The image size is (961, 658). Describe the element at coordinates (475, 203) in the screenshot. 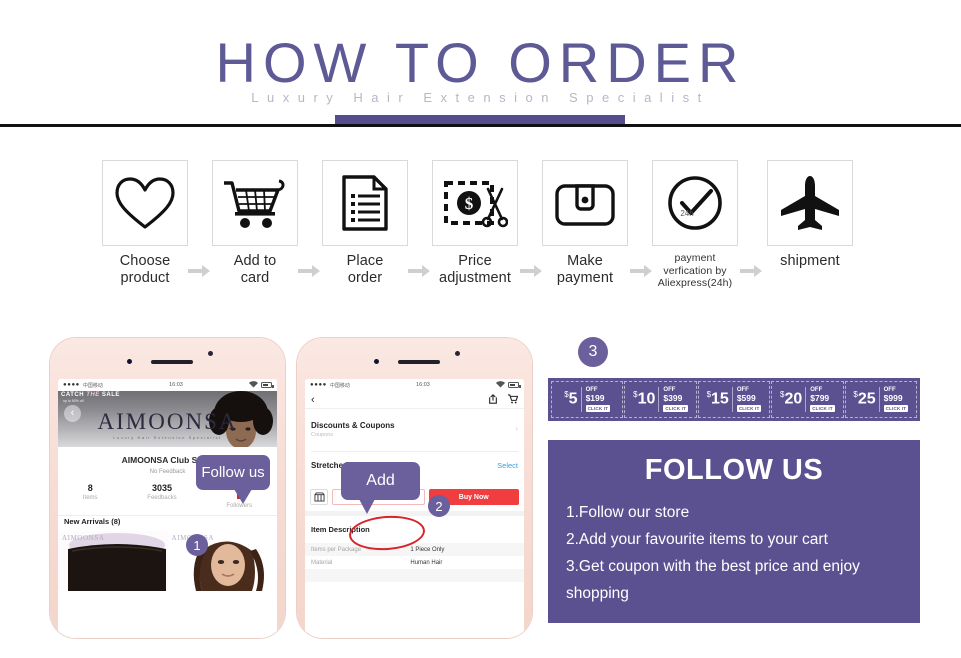

I see `step-icon-box: $` at that location.